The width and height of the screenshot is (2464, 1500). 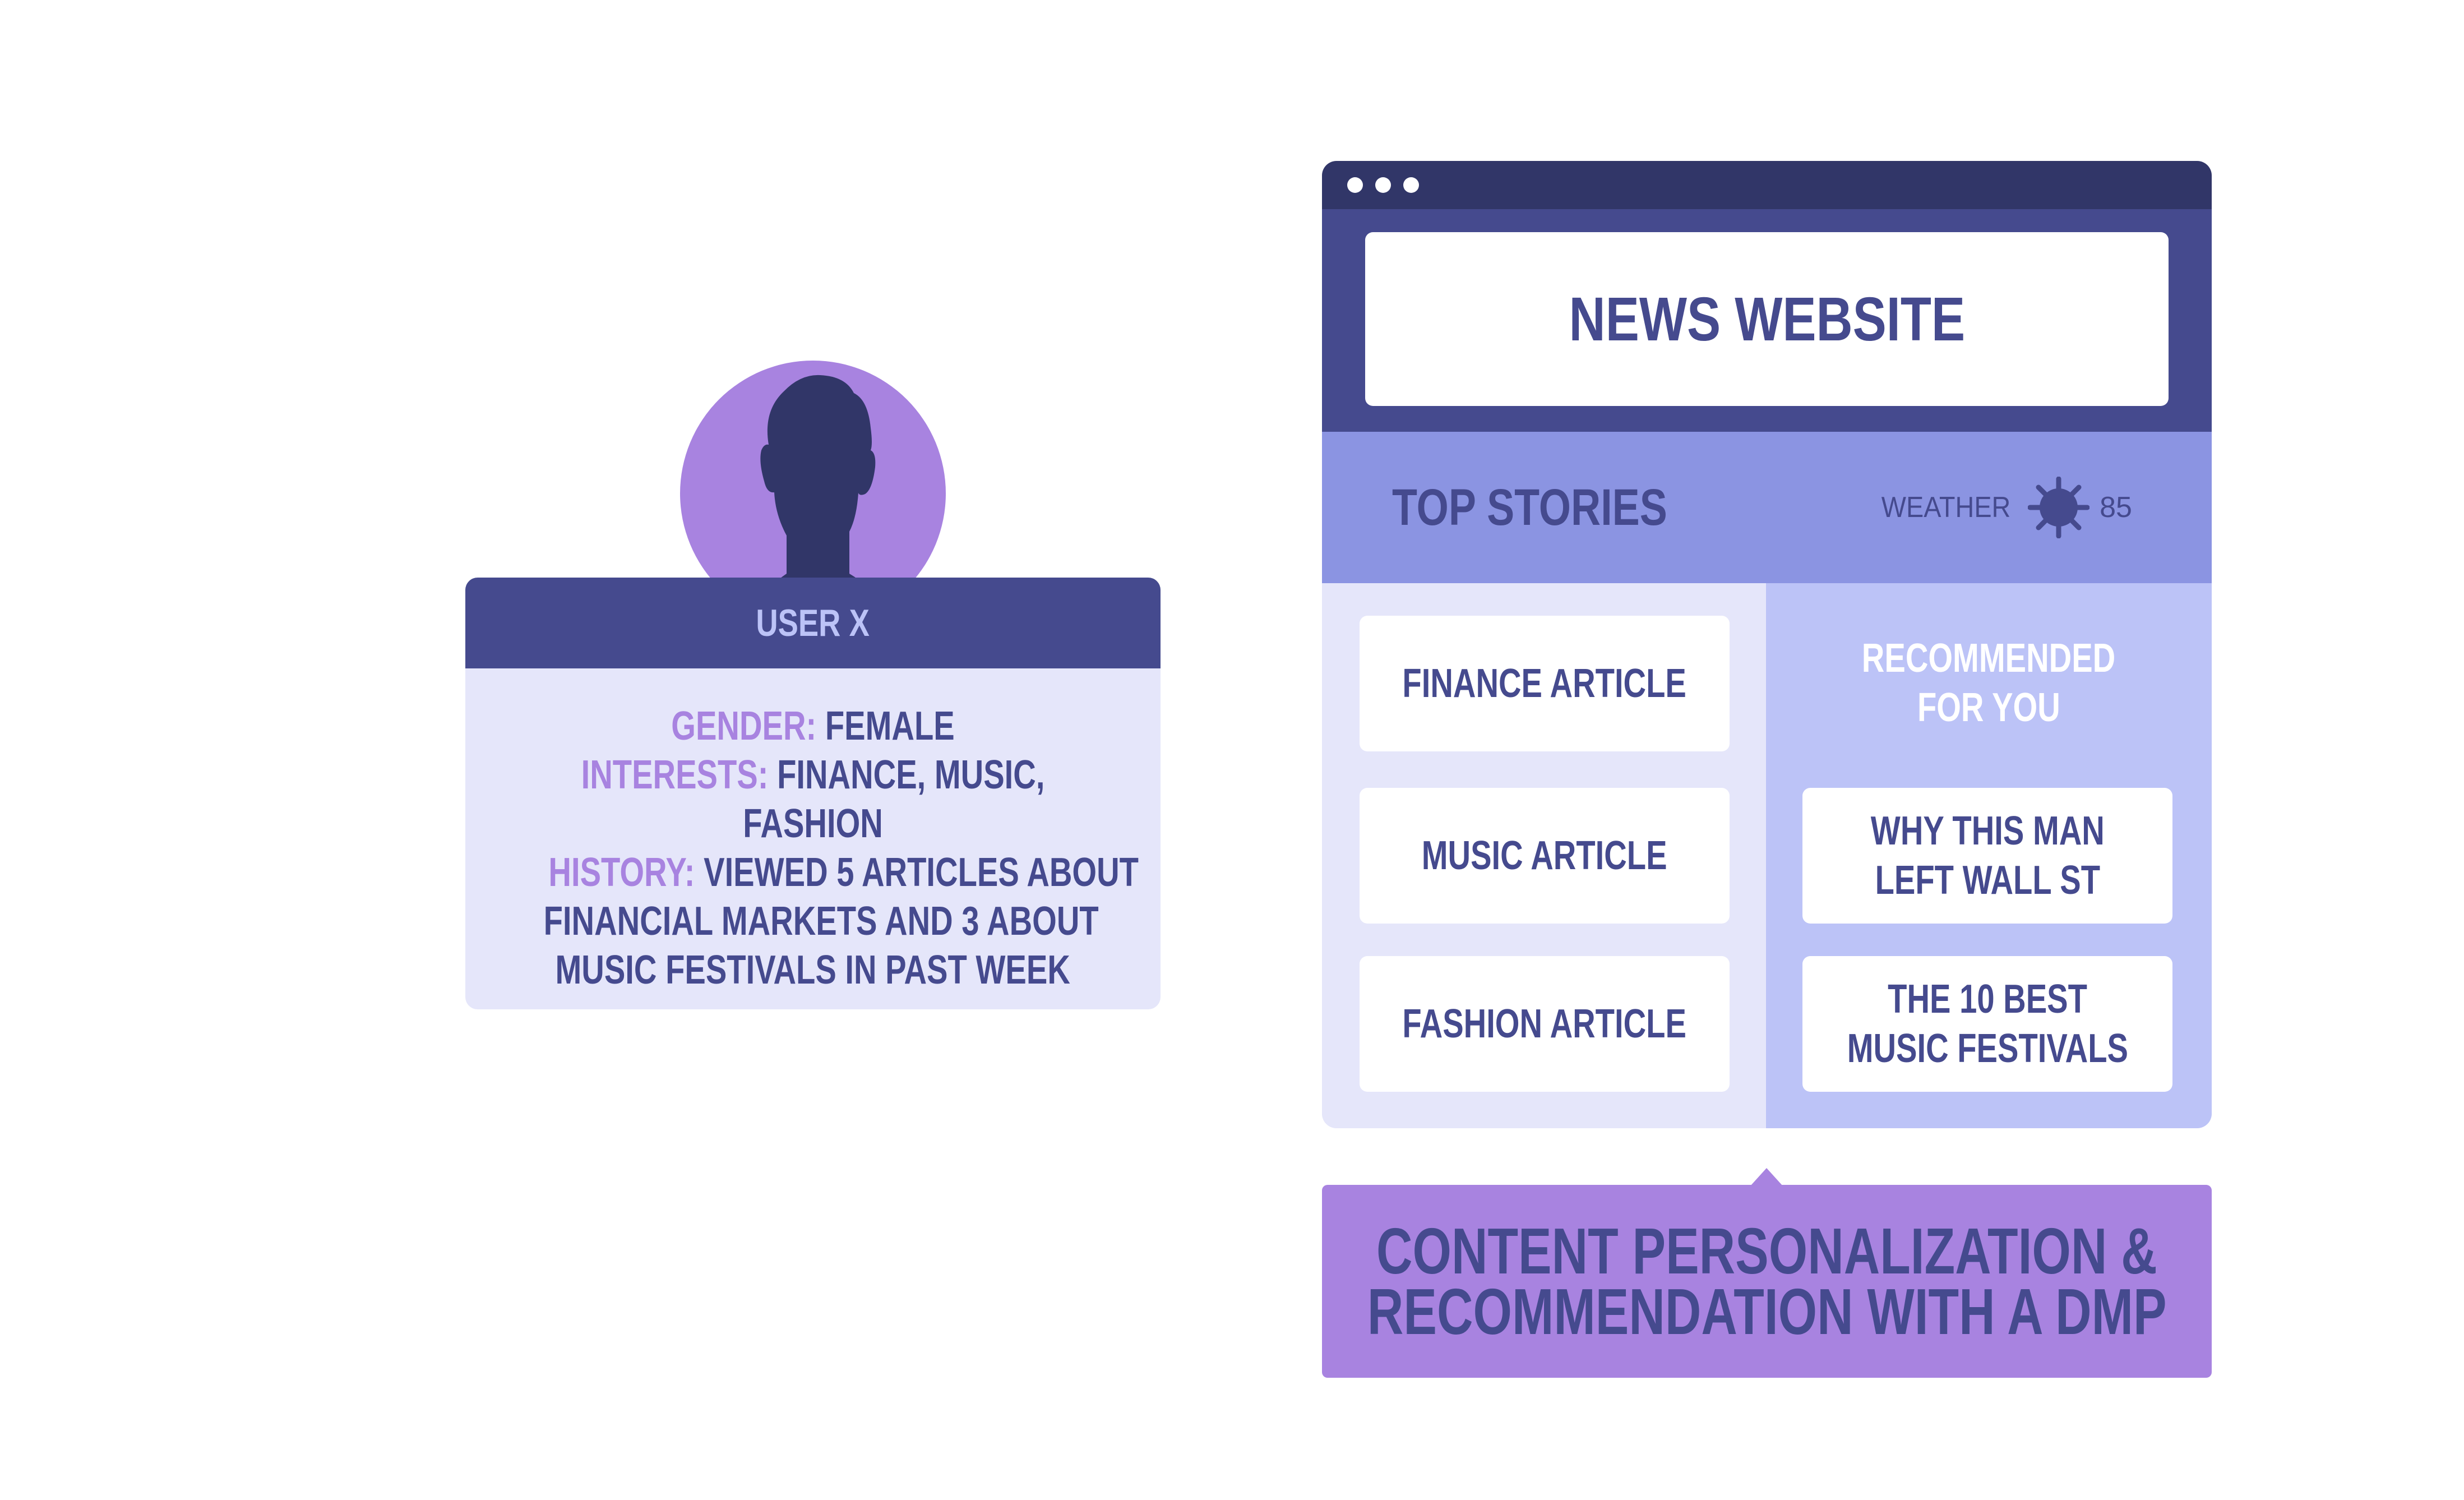 I want to click on user-name: USER X, so click(x=813, y=623).